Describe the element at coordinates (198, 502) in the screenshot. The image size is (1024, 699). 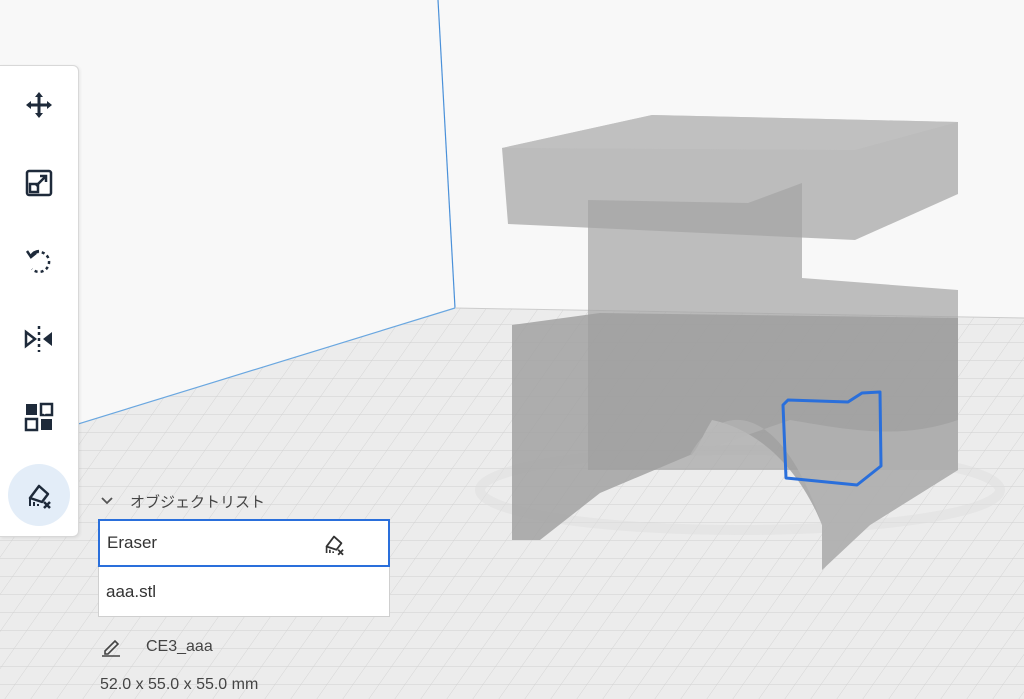
I see `object-list-title: オブジェクトリスト` at that location.